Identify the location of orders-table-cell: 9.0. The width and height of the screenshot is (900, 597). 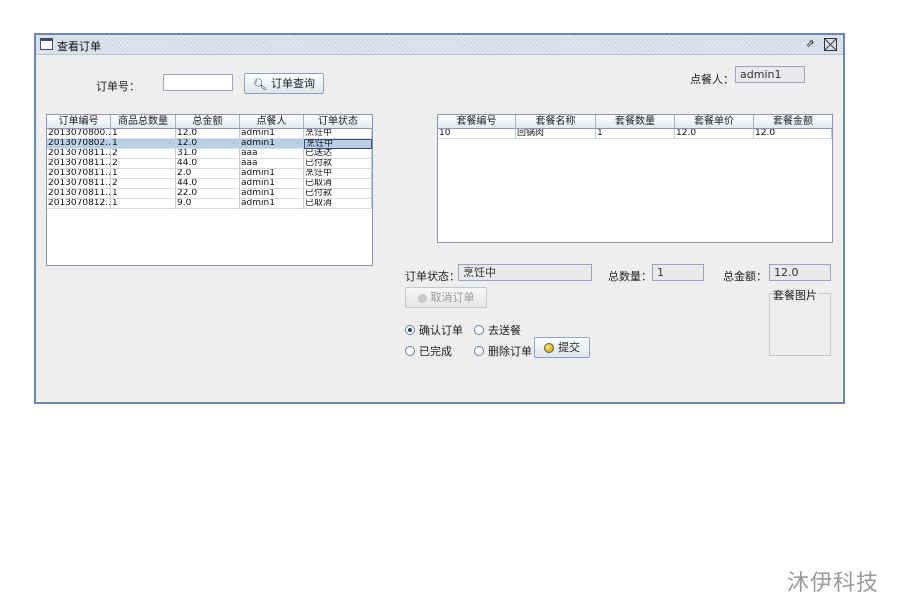
(208, 204).